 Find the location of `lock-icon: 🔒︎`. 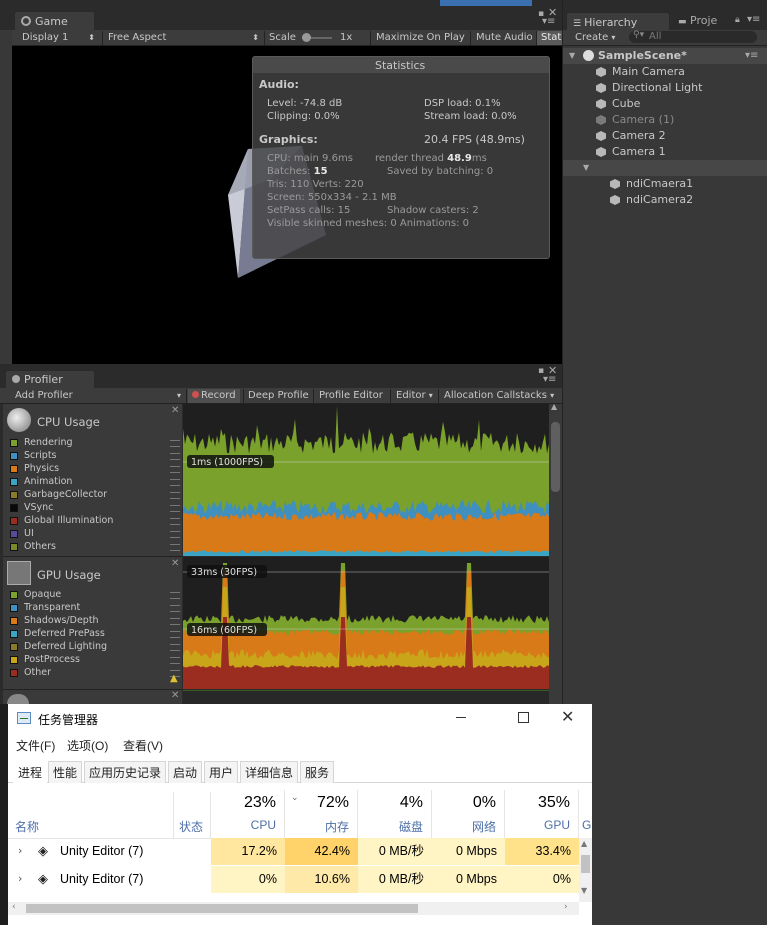

lock-icon: 🔒︎ is located at coordinates (737, 20).